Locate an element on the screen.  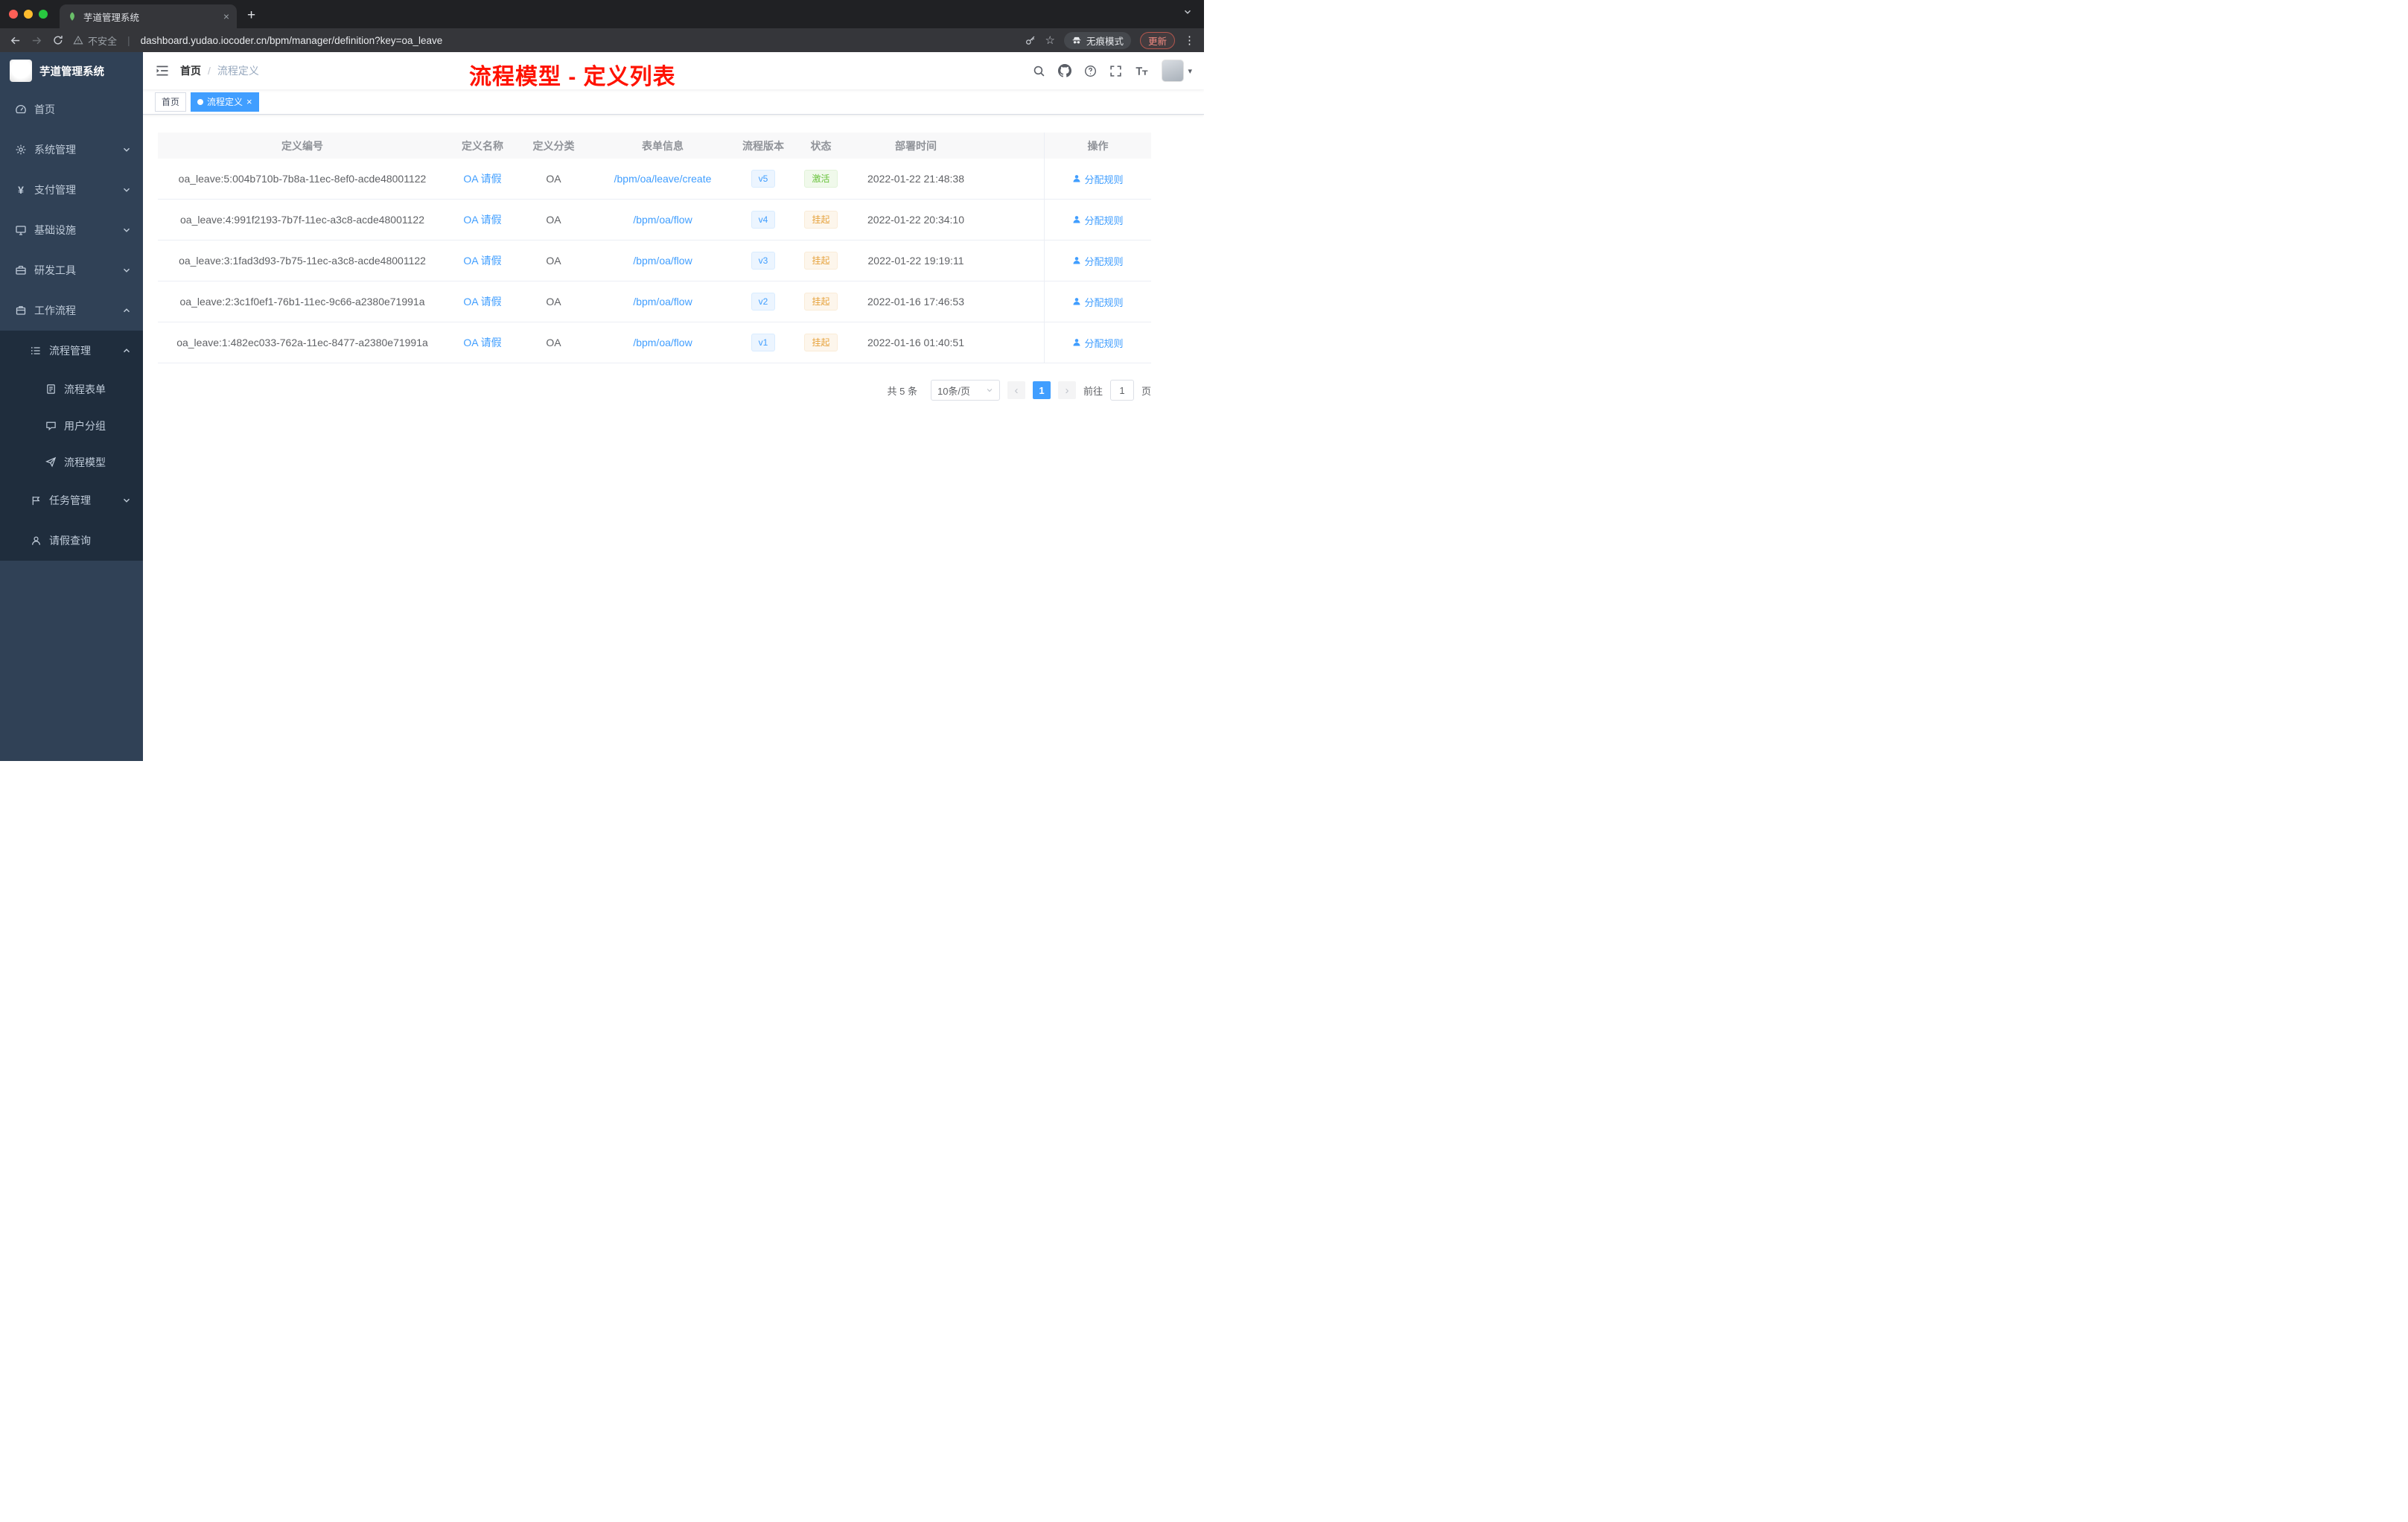
sidebar-item-infra: 基础设施 is located at coordinates (71, 230).